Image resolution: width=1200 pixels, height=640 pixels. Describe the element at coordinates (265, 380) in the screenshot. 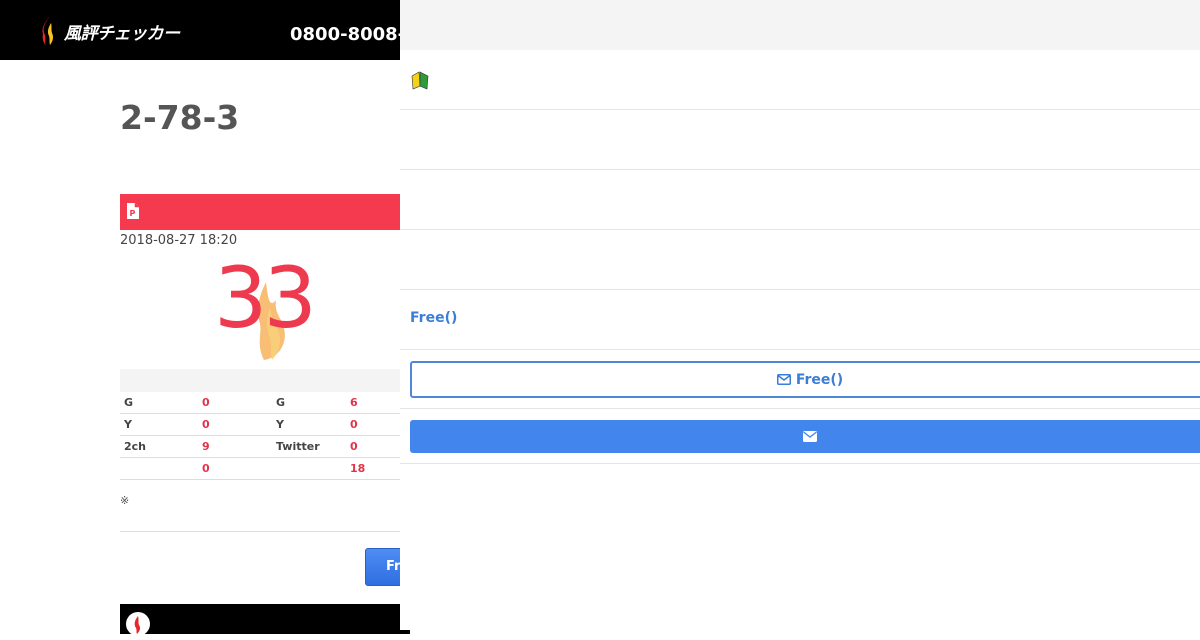

I see `stats-table-header` at that location.